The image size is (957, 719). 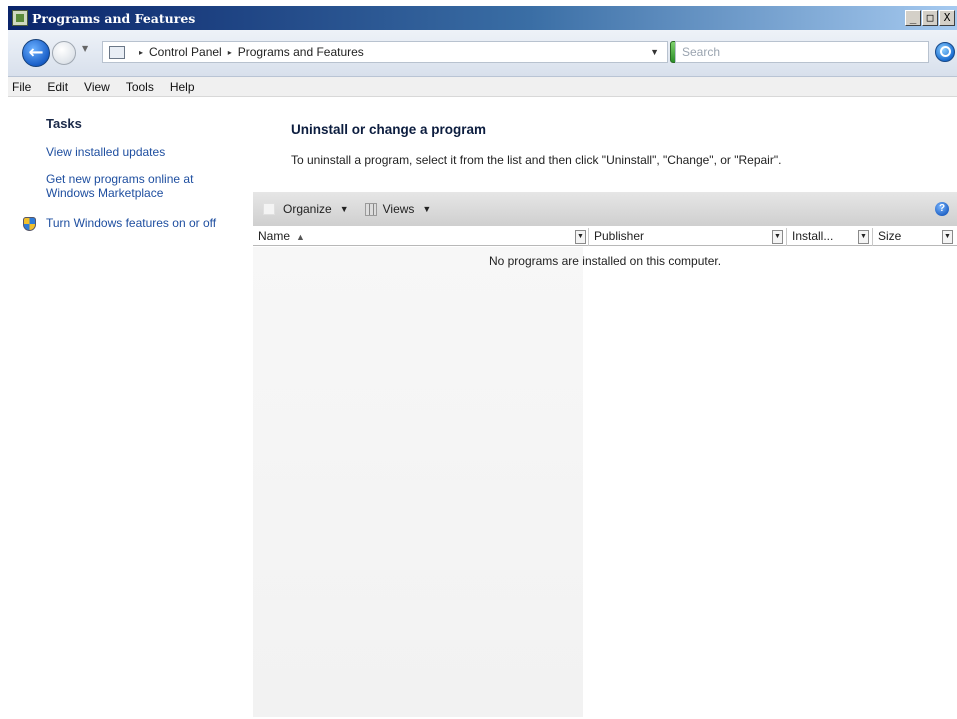 What do you see at coordinates (57, 87) in the screenshot?
I see `menu-edit: Edit` at bounding box center [57, 87].